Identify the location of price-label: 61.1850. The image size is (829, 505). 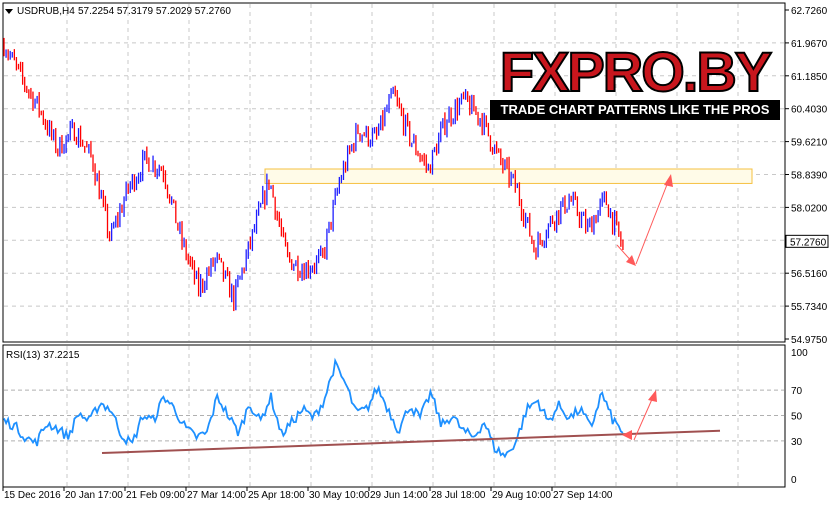
(809, 77).